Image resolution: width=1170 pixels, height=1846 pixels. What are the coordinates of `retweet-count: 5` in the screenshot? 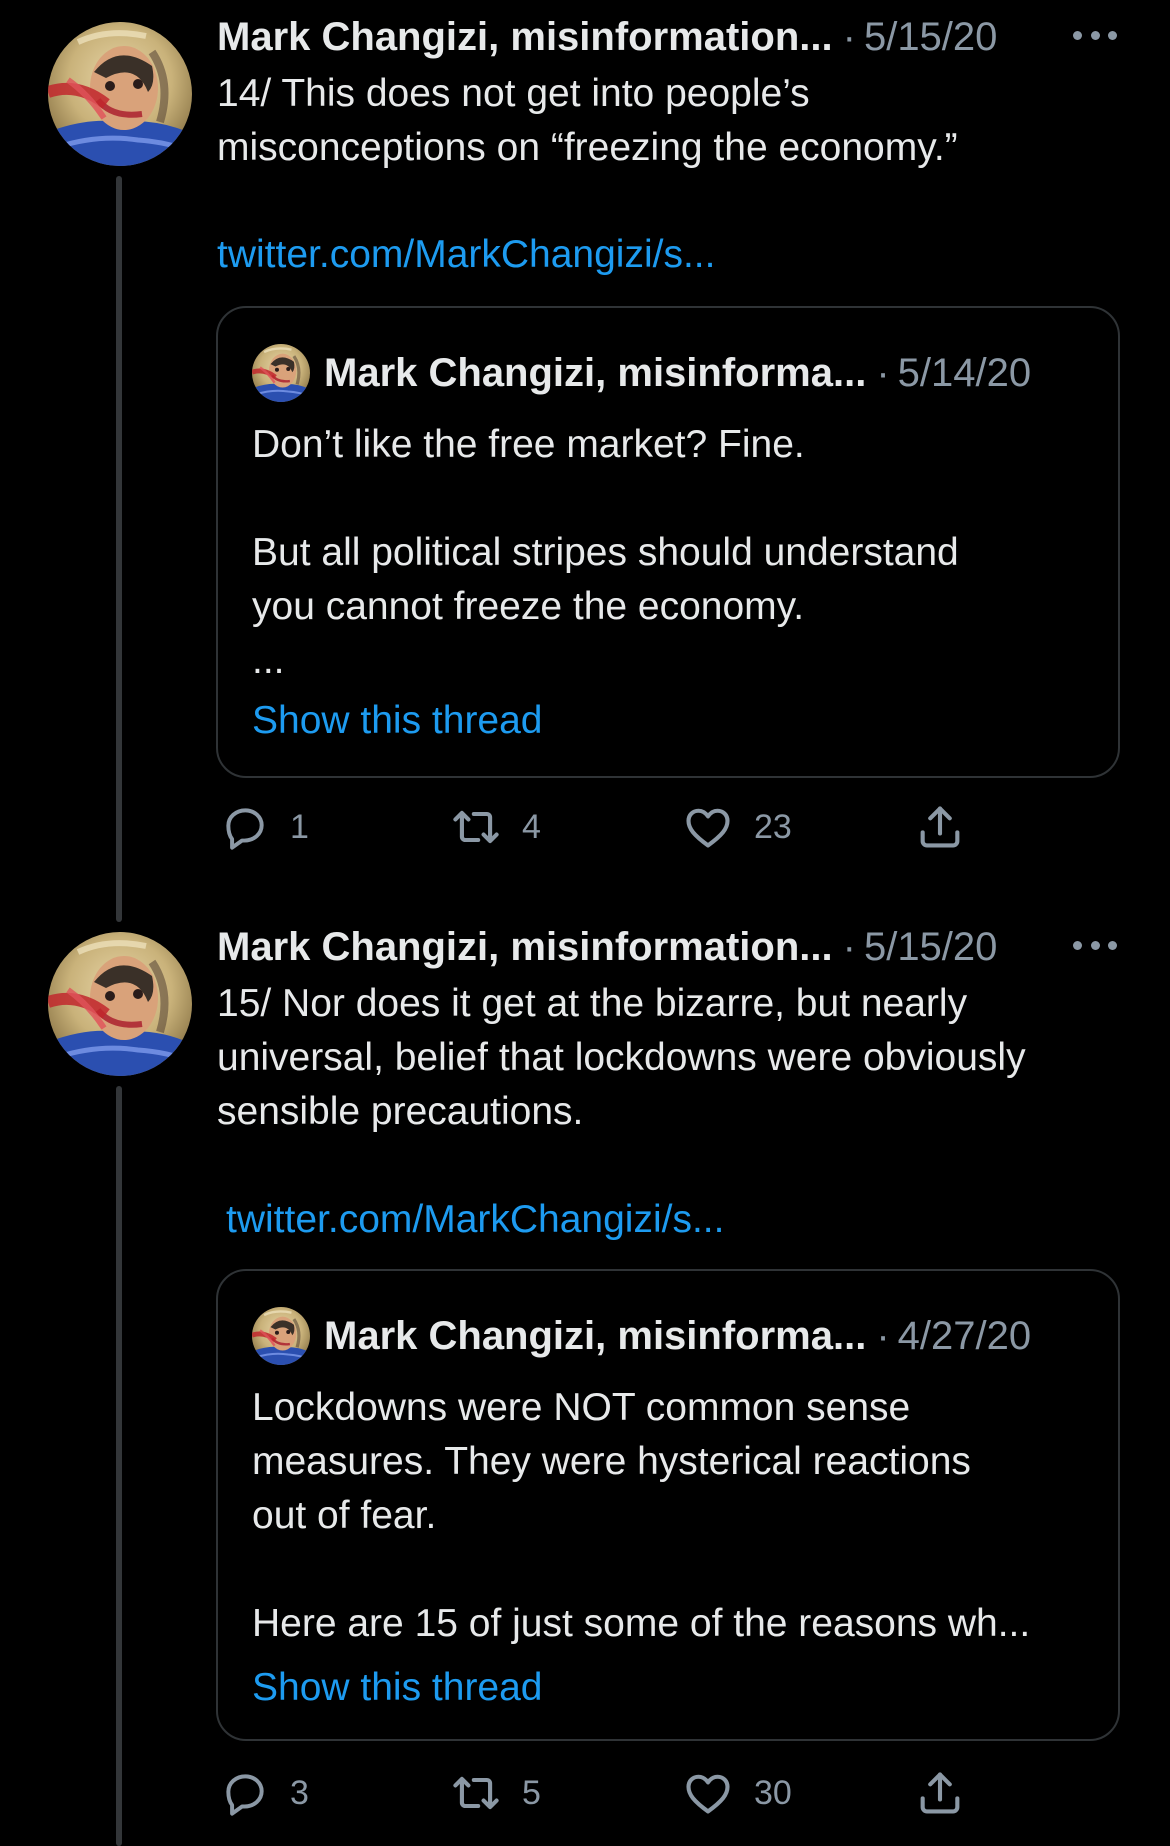 It's located at (531, 1792).